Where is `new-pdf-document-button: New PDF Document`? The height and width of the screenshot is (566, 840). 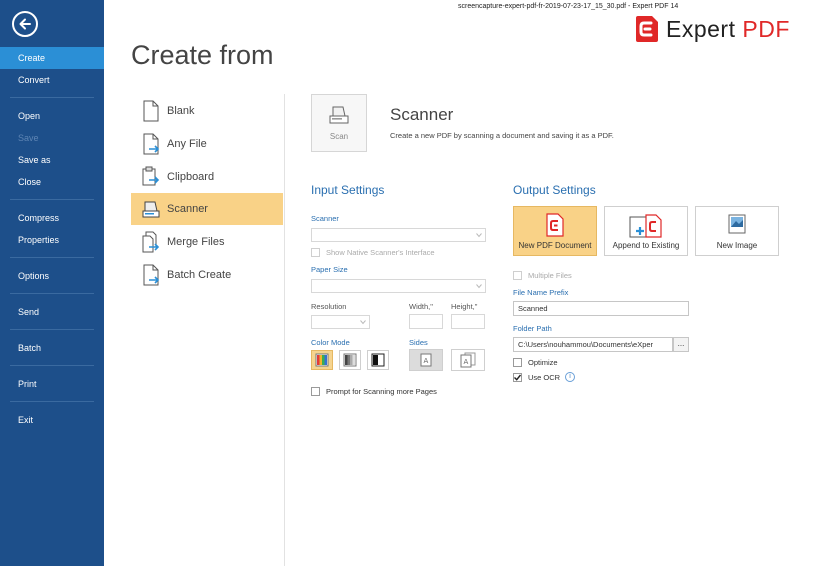 new-pdf-document-button: New PDF Document is located at coordinates (555, 231).